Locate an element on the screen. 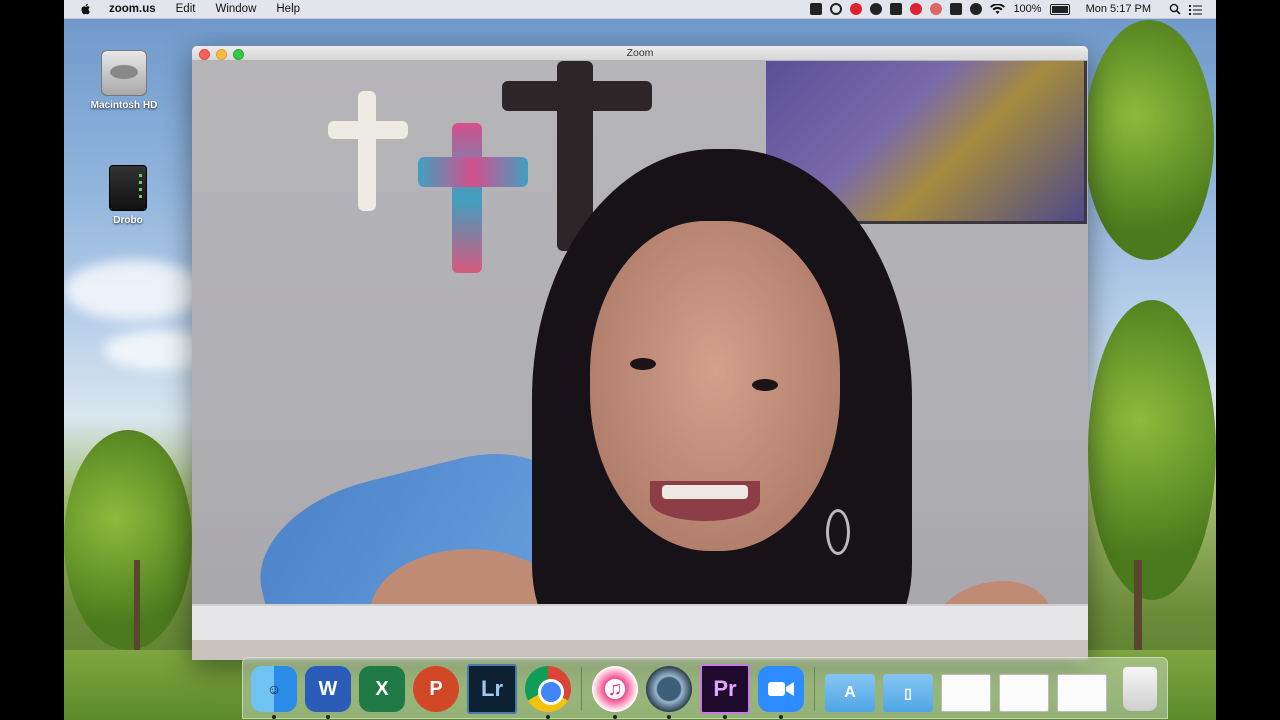  bluetooth-icon is located at coordinates (976, 9).